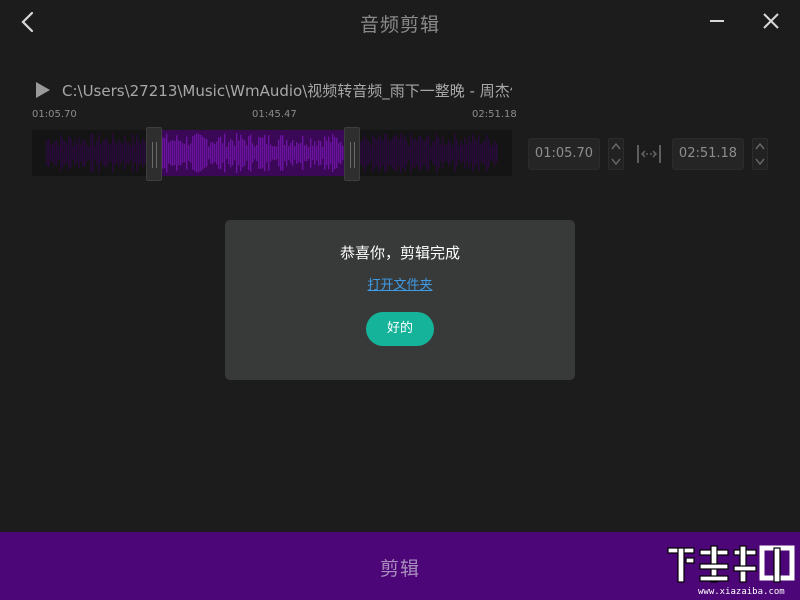  I want to click on start-time-stepper, so click(616, 154).